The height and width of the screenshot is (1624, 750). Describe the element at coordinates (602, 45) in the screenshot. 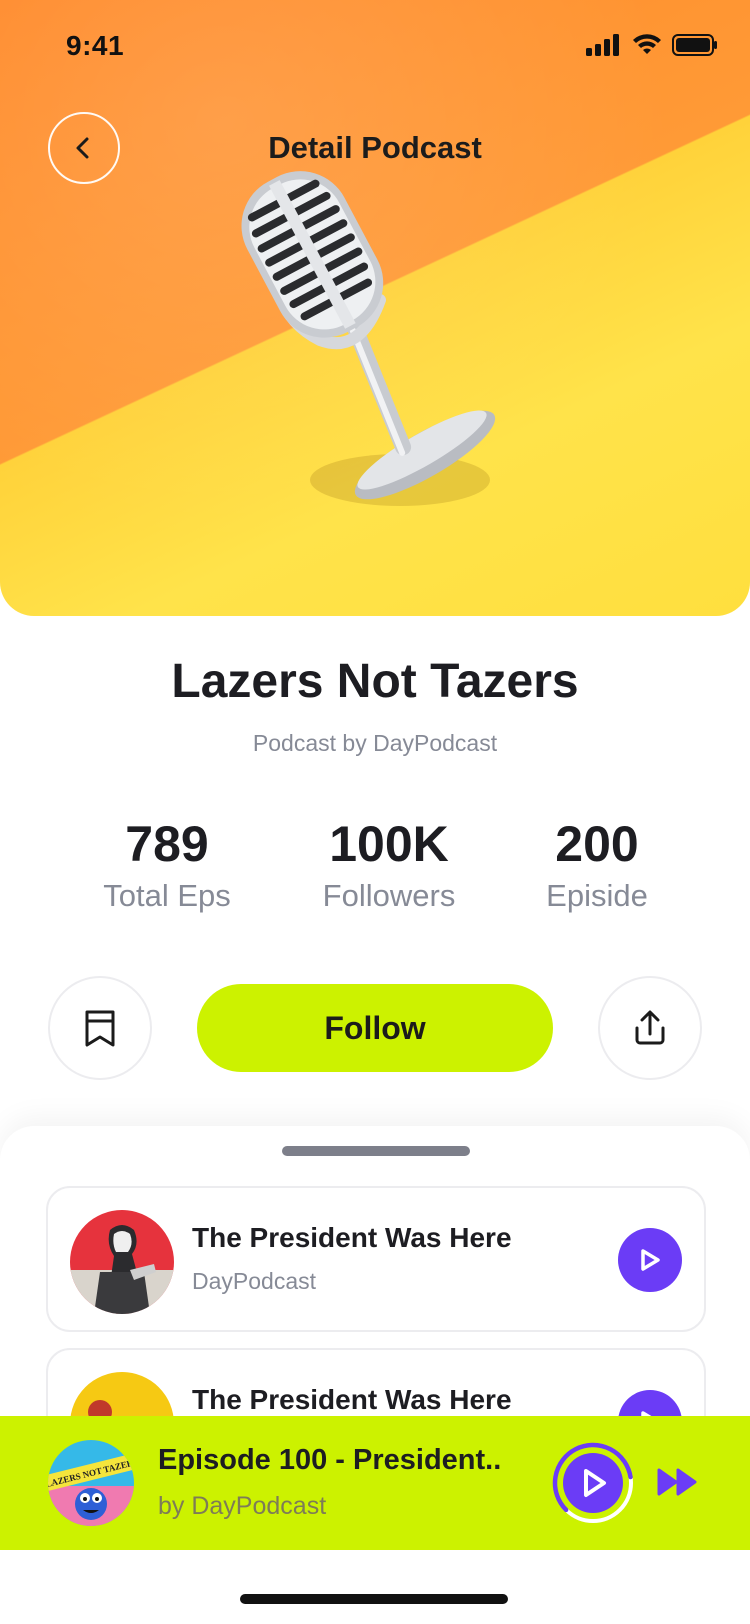

I see `signal-icon` at that location.